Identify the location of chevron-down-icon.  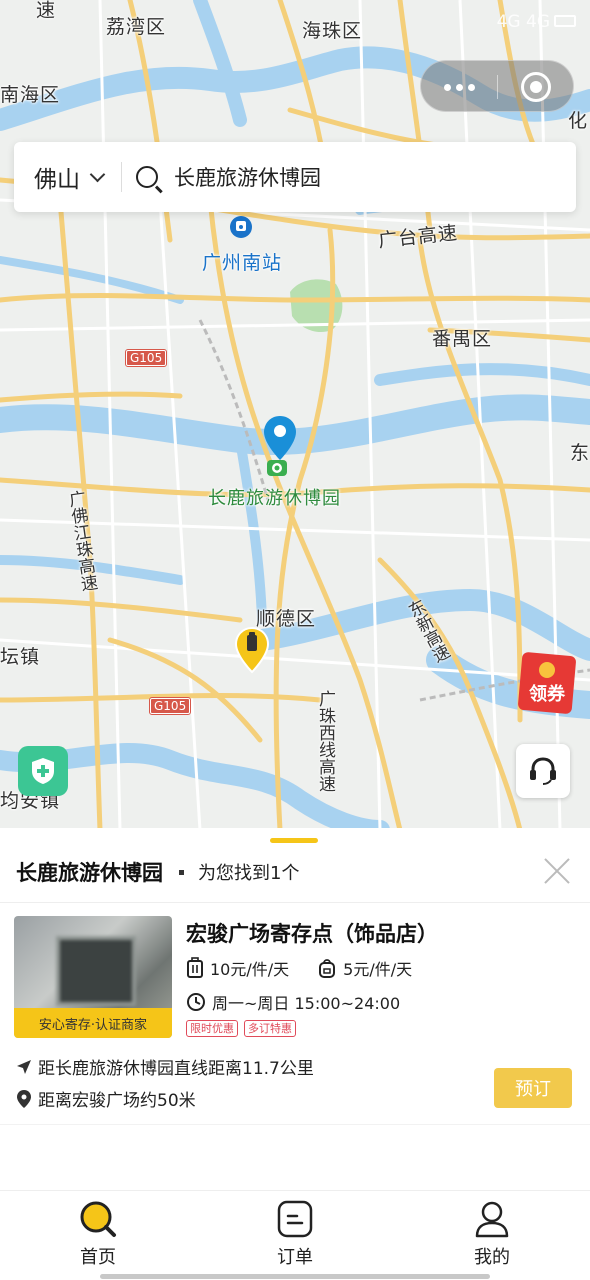
(97, 174).